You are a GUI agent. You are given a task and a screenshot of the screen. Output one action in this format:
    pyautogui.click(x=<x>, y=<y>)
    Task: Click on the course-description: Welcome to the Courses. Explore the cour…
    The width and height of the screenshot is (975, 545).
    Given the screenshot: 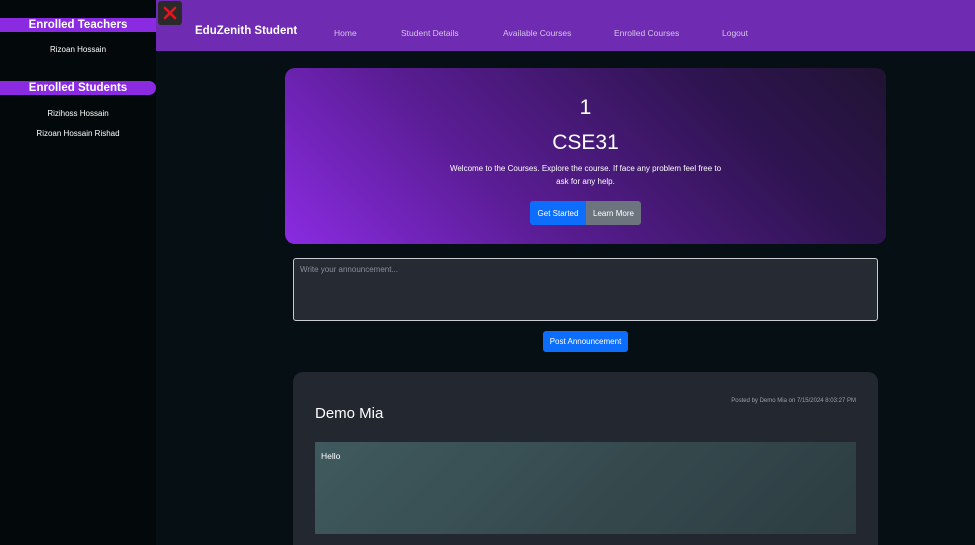 What is the action you would take?
    pyautogui.click(x=585, y=175)
    